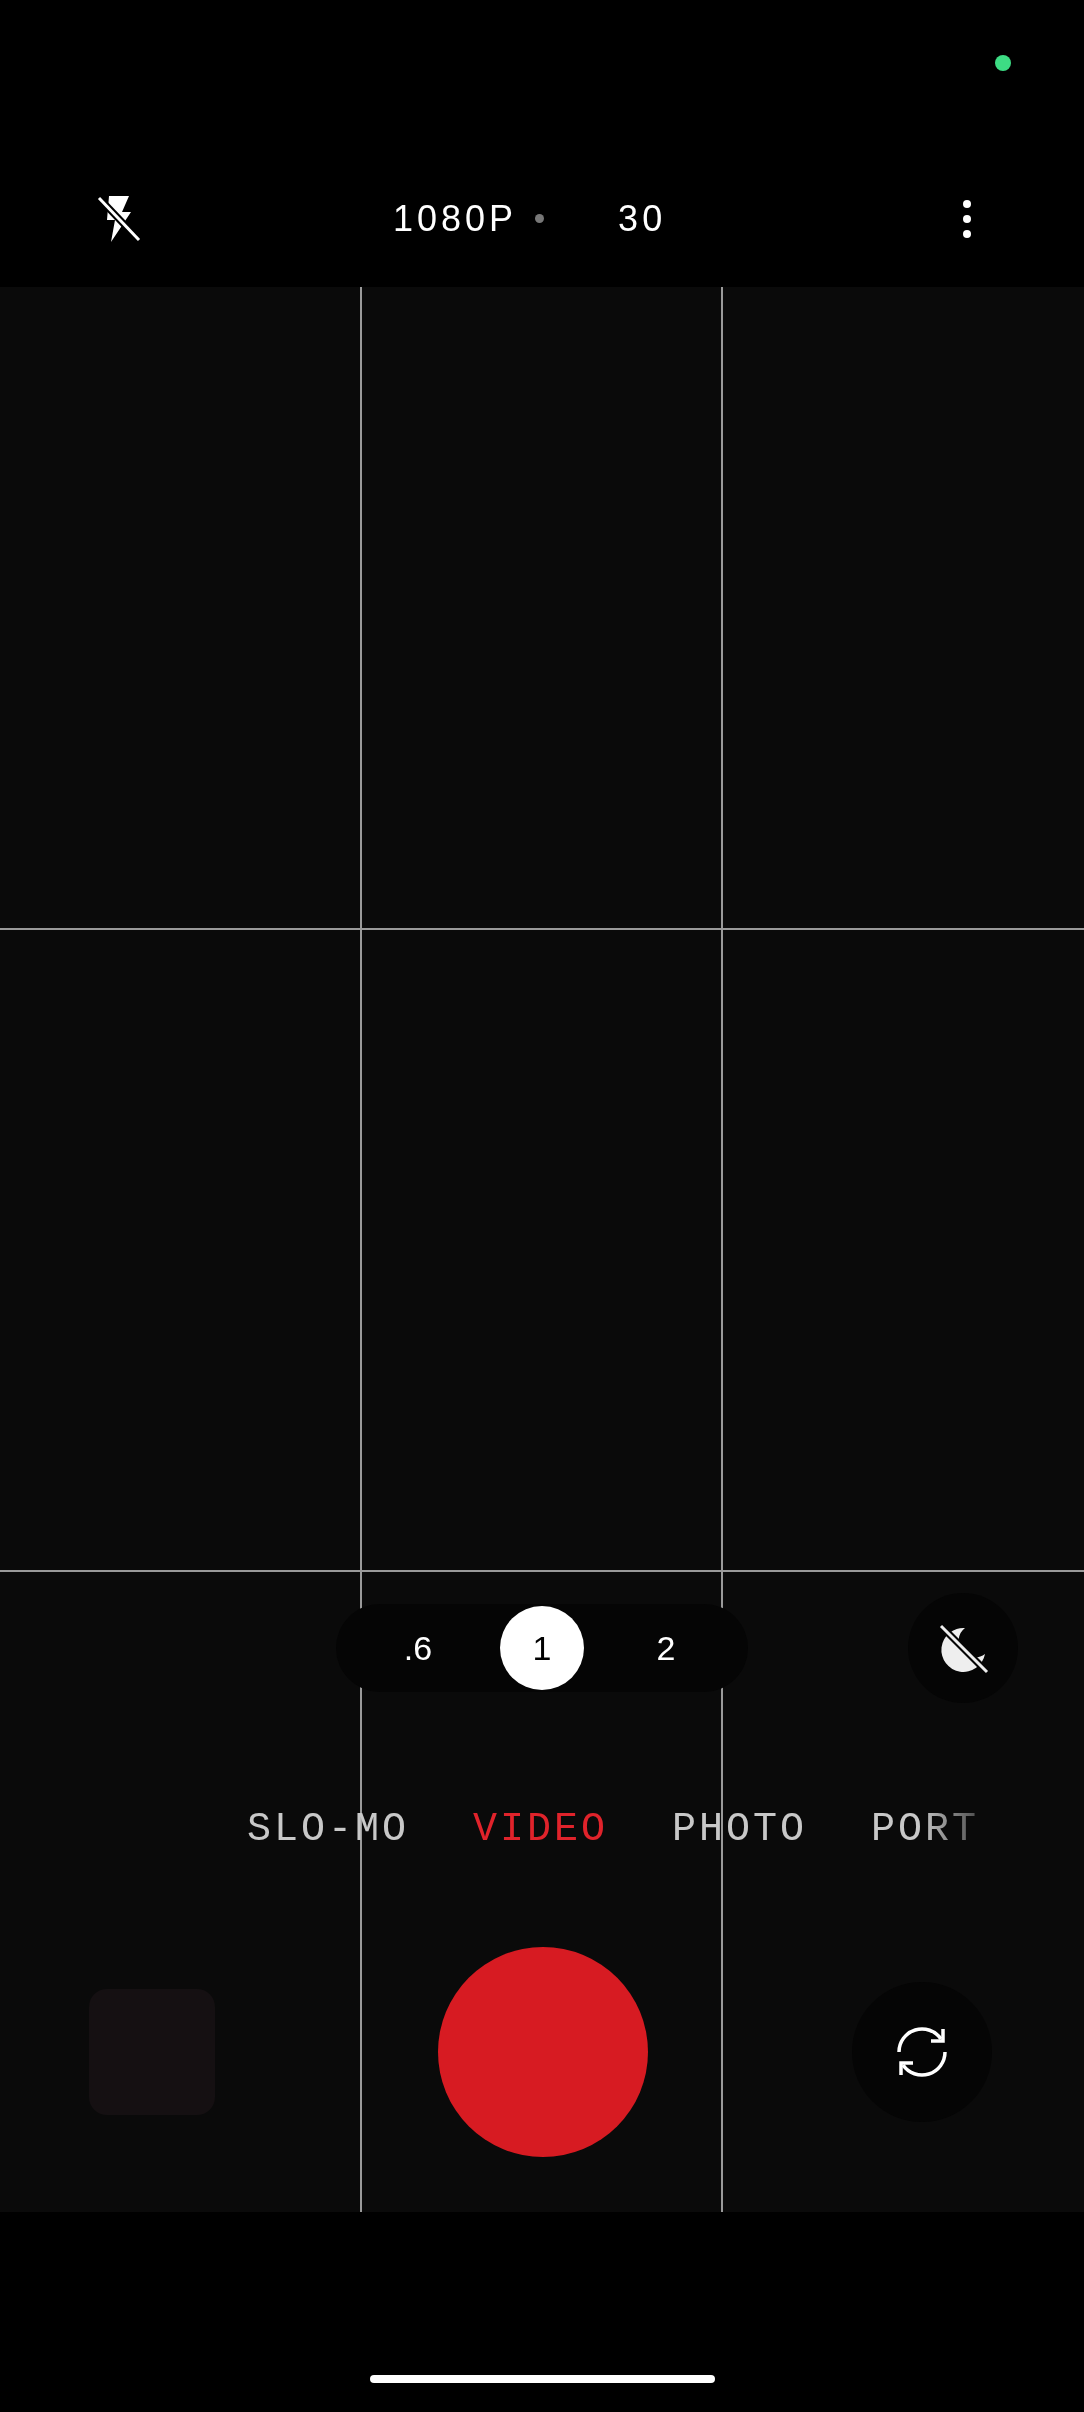 This screenshot has height=2412, width=1084. What do you see at coordinates (925, 1830) in the screenshot?
I see `camera-mode-tab: PORT` at bounding box center [925, 1830].